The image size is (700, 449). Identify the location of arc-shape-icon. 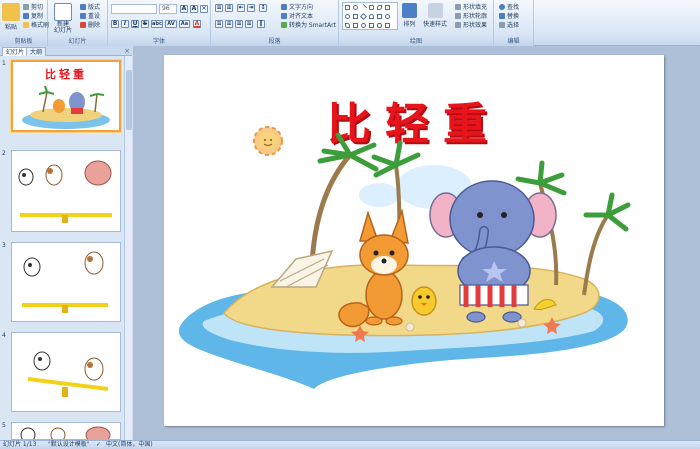
(371, 16).